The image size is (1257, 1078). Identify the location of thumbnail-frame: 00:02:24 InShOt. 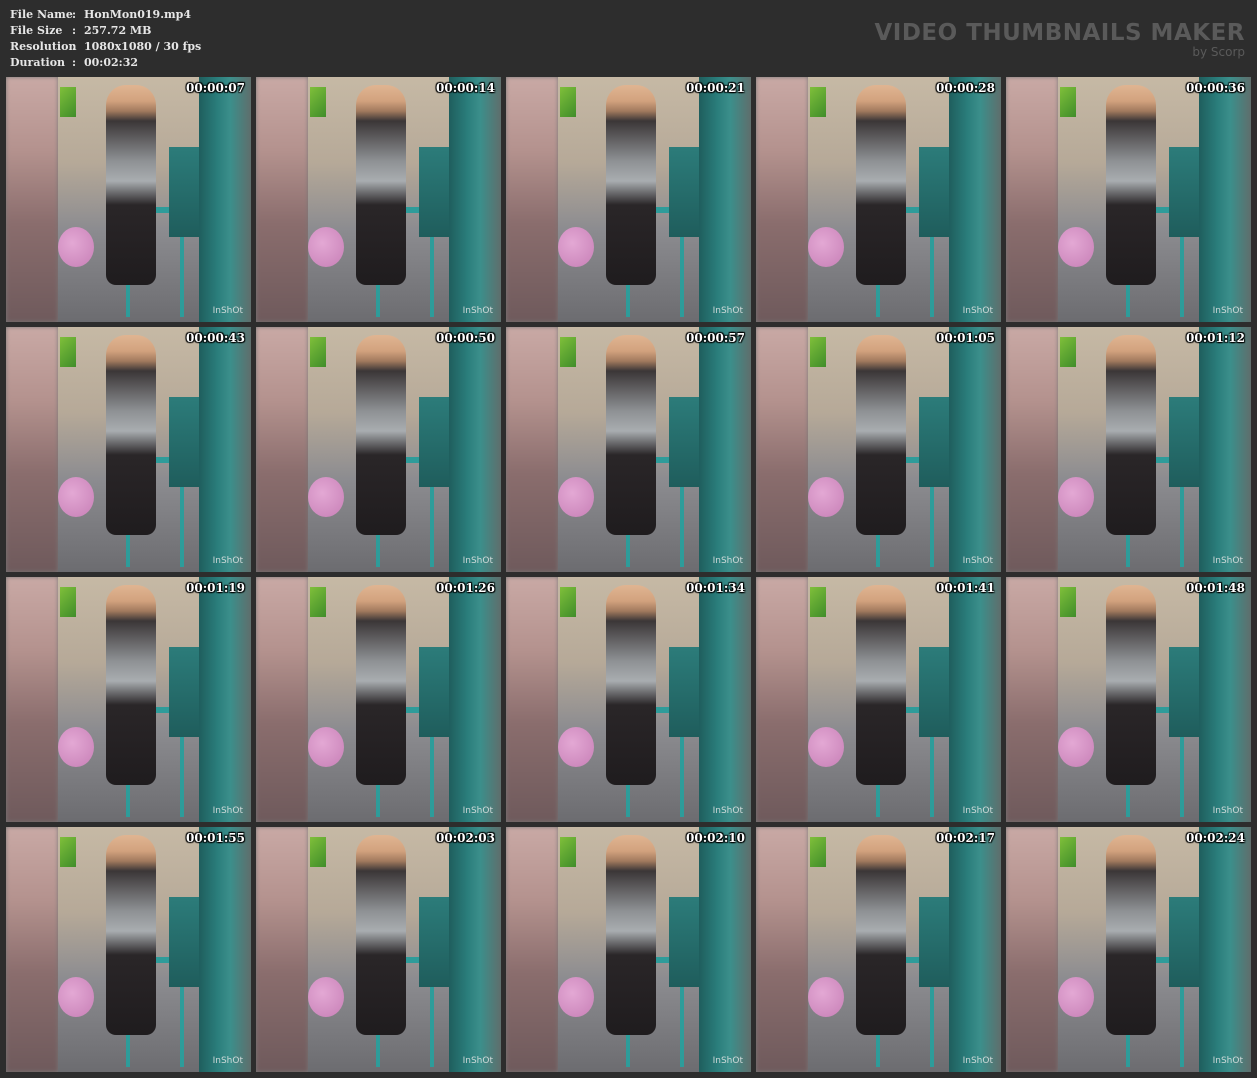
(1128, 949).